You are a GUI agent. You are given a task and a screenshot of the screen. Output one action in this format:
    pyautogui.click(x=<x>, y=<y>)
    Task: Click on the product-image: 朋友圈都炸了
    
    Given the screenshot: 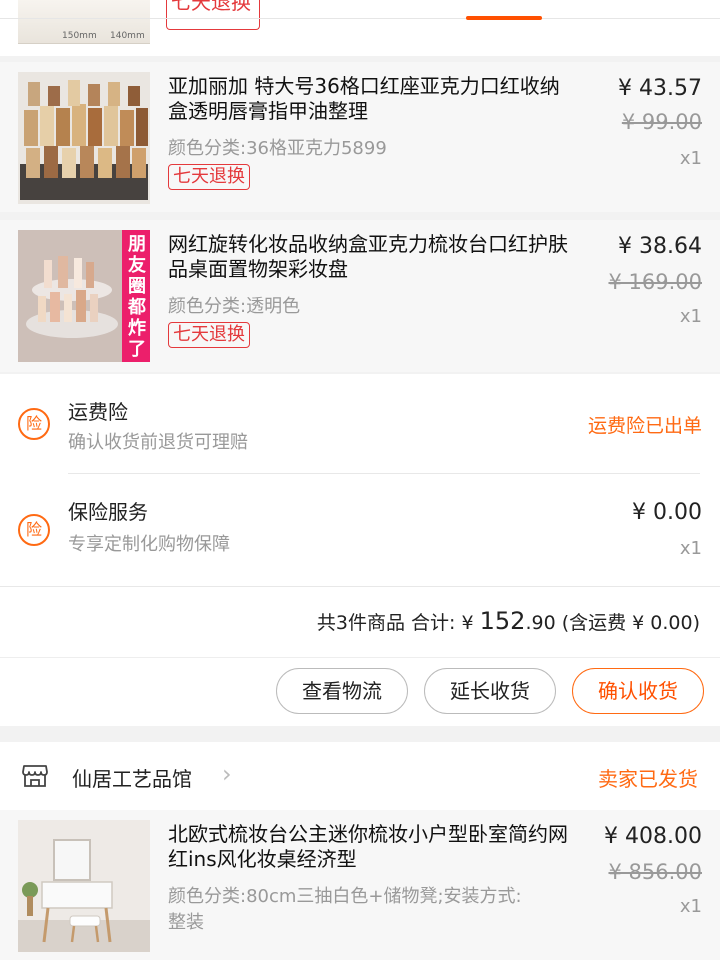 What is the action you would take?
    pyautogui.click(x=84, y=296)
    